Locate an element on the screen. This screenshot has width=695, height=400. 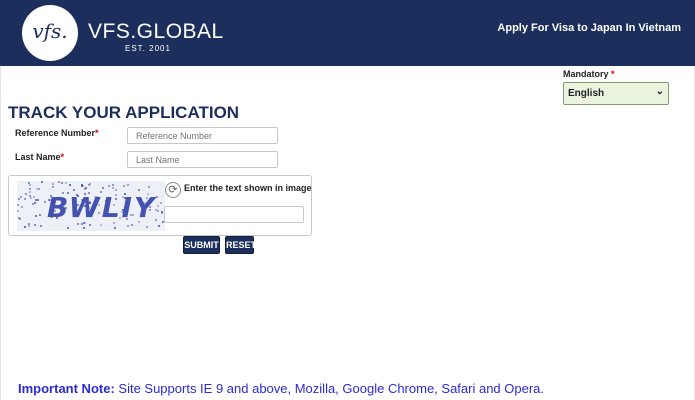
refresh-captcha-icon: ⟳ is located at coordinates (173, 190).